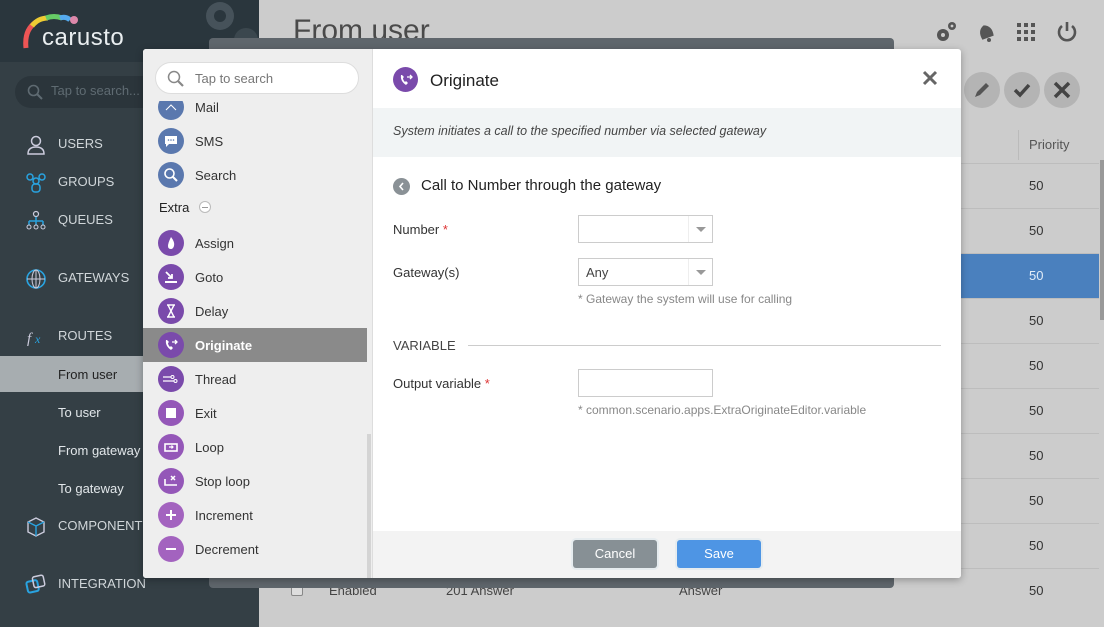  What do you see at coordinates (85, 335) in the screenshot?
I see `sidebar-item-label: ROUTES` at bounding box center [85, 335].